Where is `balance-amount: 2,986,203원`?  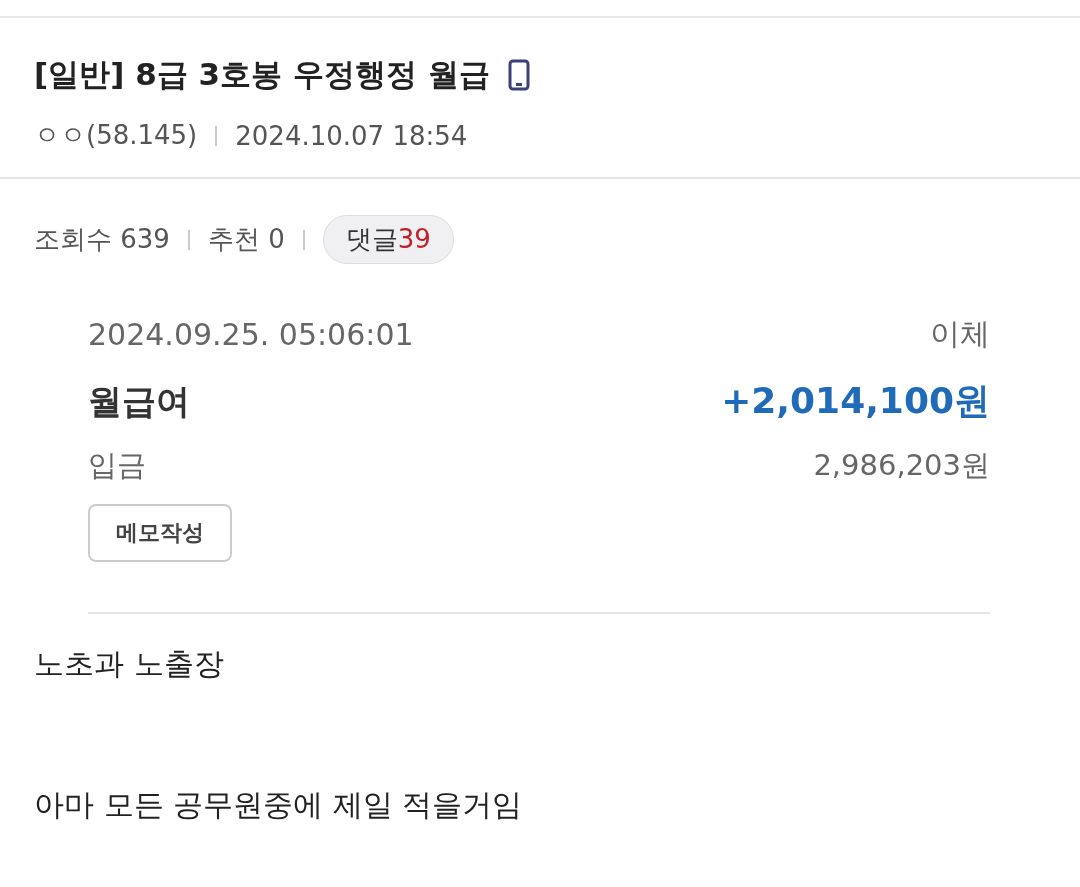 balance-amount: 2,986,203원 is located at coordinates (901, 465).